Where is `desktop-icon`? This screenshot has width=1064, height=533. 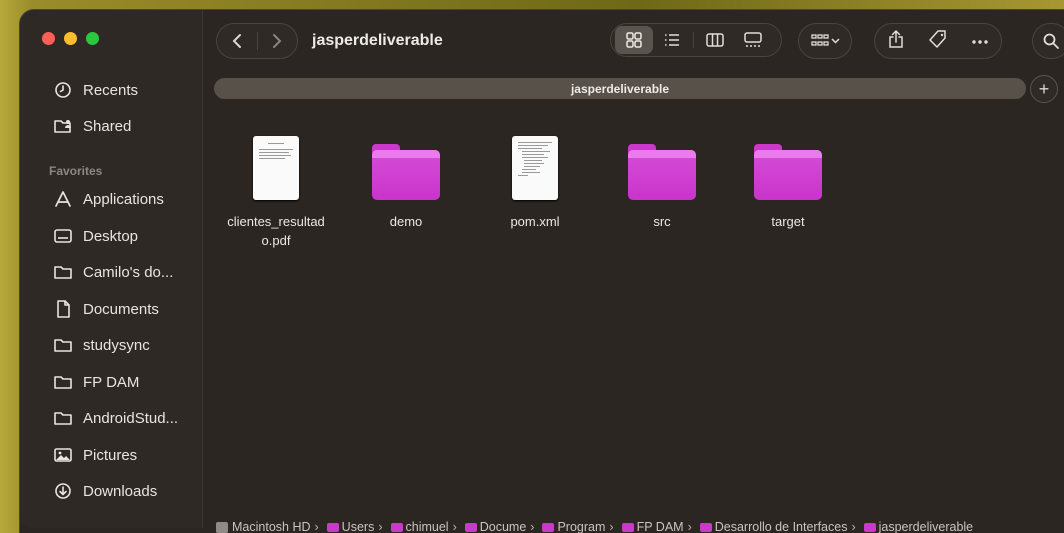 desktop-icon is located at coordinates (63, 236).